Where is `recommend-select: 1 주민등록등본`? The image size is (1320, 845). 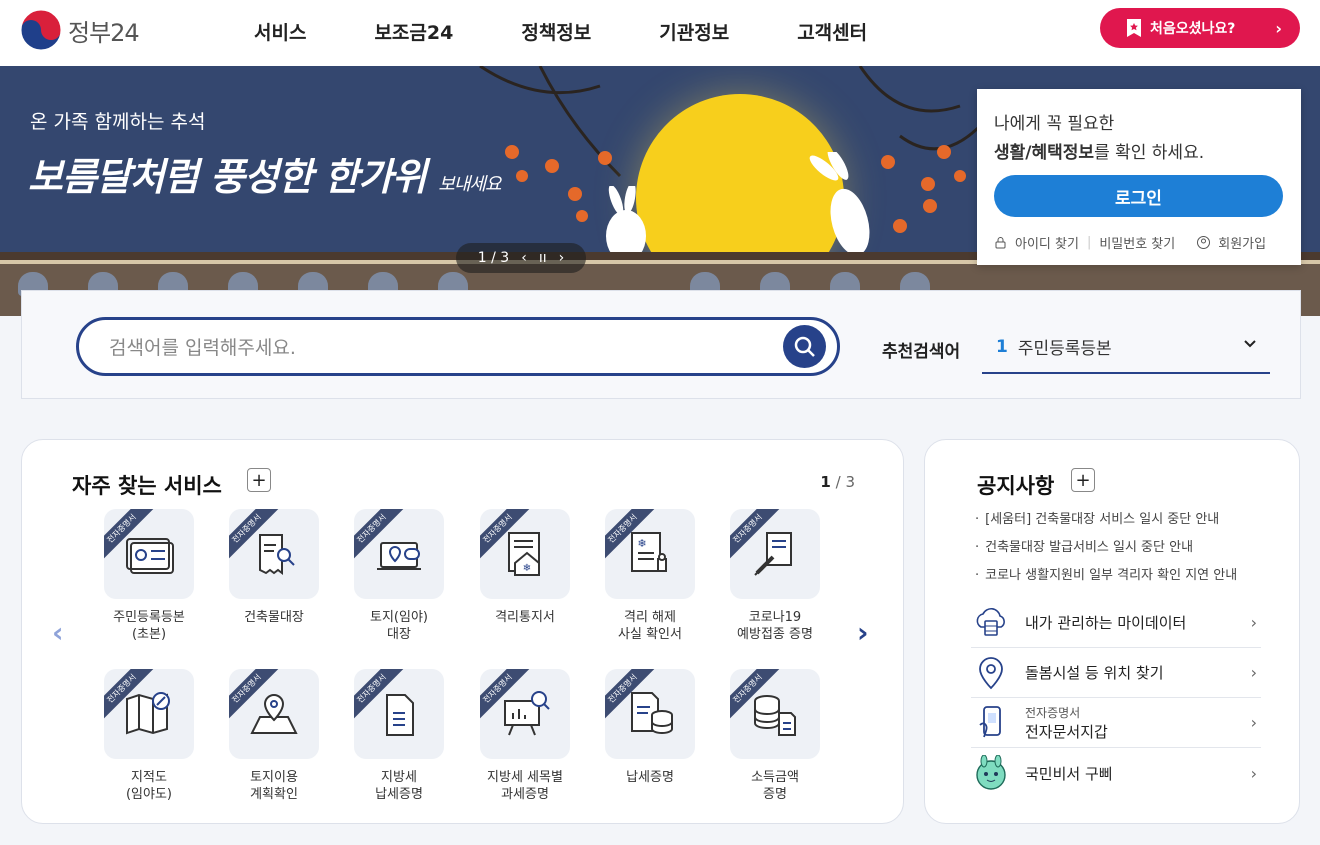 recommend-select: 1 주민등록등본 is located at coordinates (1126, 347).